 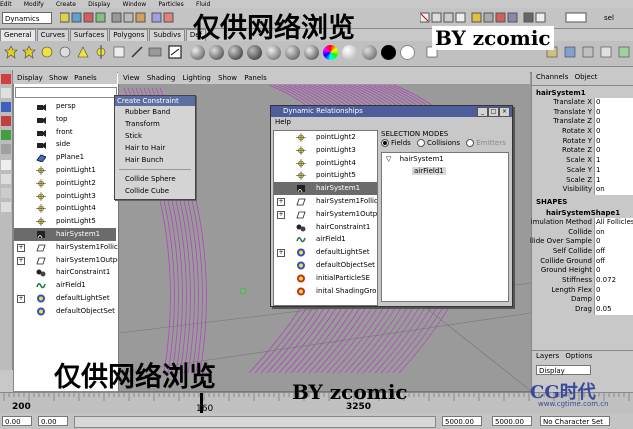 What do you see at coordinates (391, 111) in the screenshot?
I see `dynamic-relationships-titlebar: Dynamic Relationships _ □ ×` at bounding box center [391, 111].